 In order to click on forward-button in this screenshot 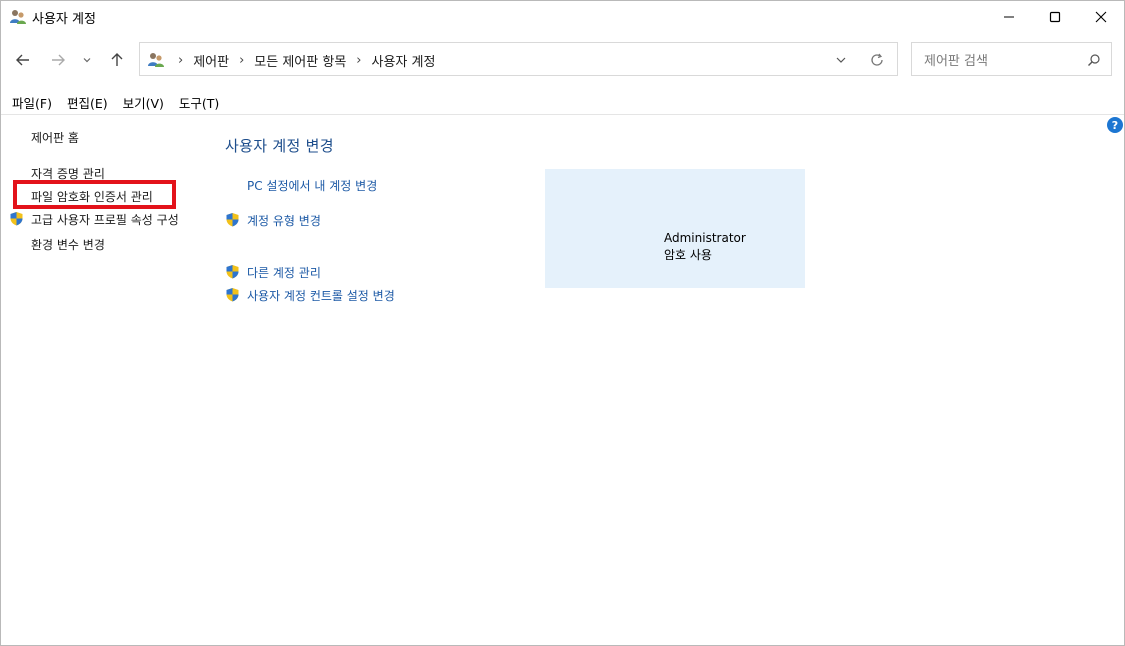, I will do `click(58, 60)`.